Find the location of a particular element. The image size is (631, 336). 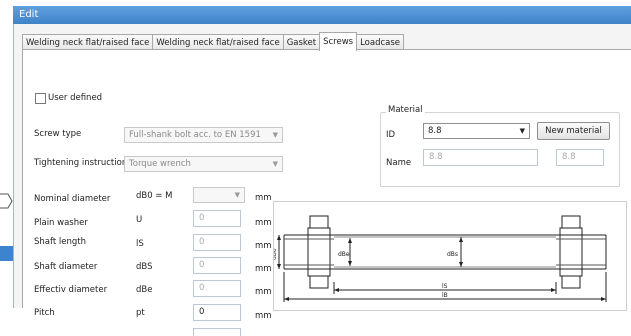

screw-type-label: Screw type is located at coordinates (58, 134).